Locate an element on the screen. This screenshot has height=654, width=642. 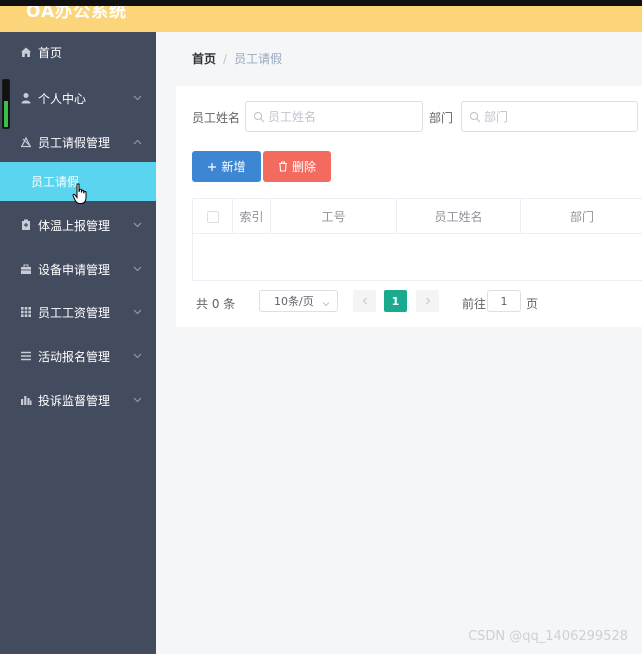
sidebar-item-label: 活动报名管理 is located at coordinates (74, 356).